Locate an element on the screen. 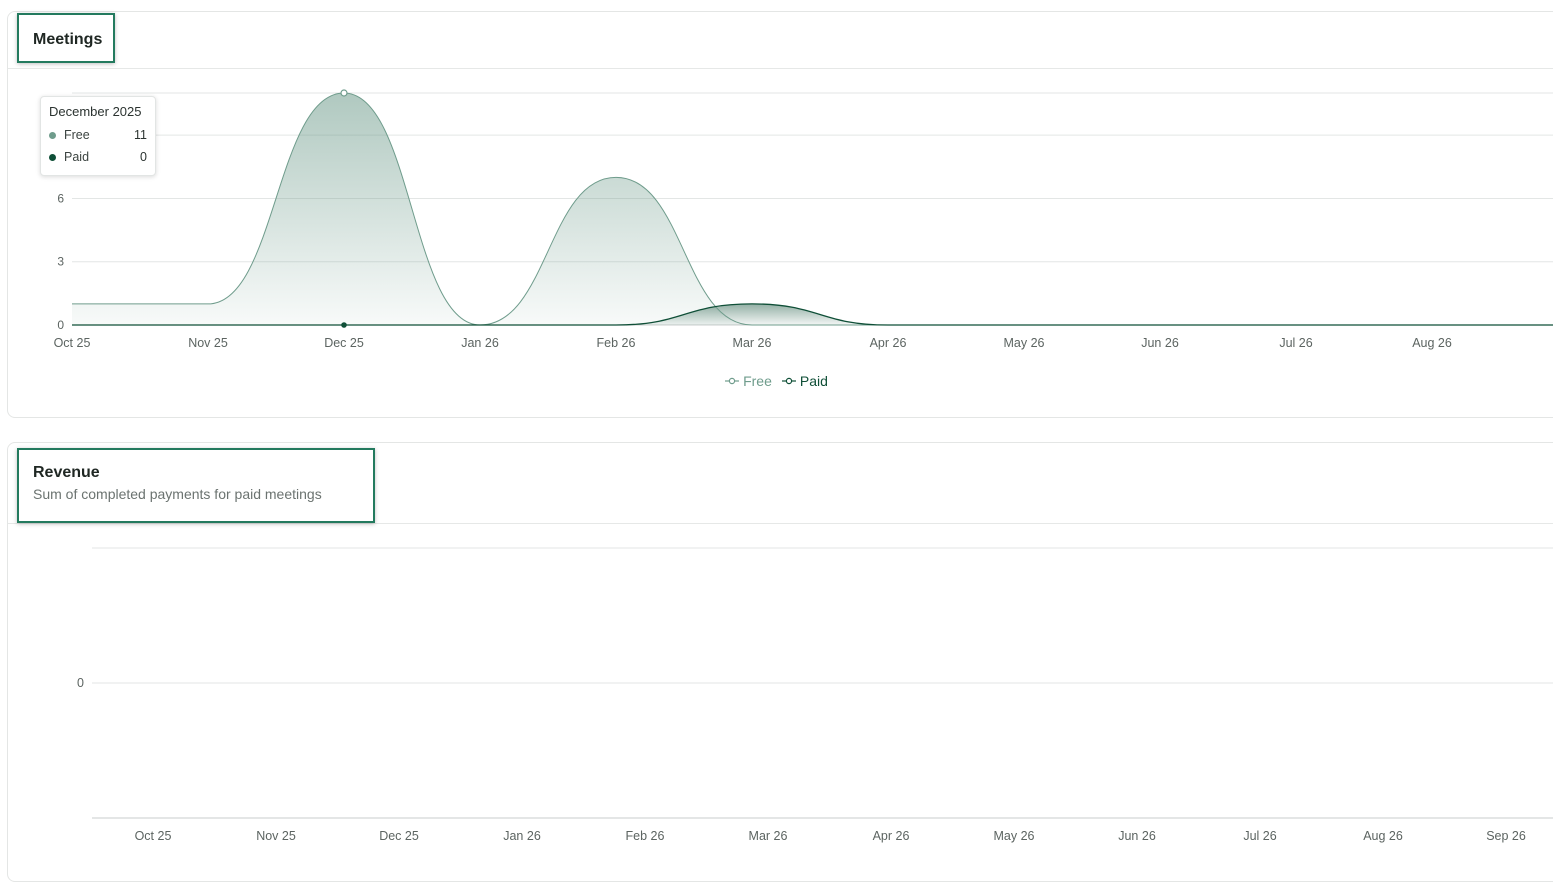 The width and height of the screenshot is (1553, 882). x-tick-label: Jan 26 is located at coordinates (522, 836).